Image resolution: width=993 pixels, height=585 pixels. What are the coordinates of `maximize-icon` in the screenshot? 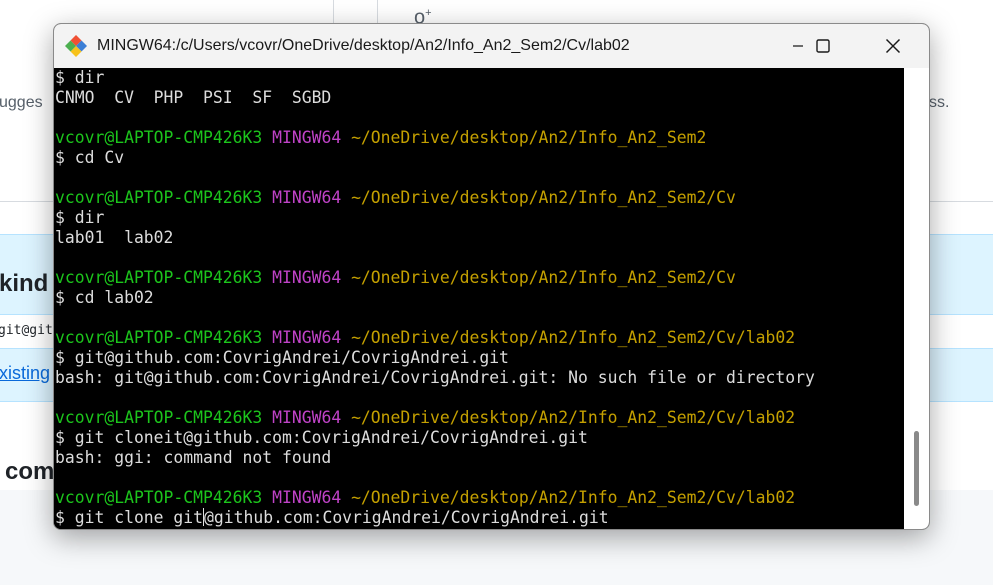 It's located at (823, 46).